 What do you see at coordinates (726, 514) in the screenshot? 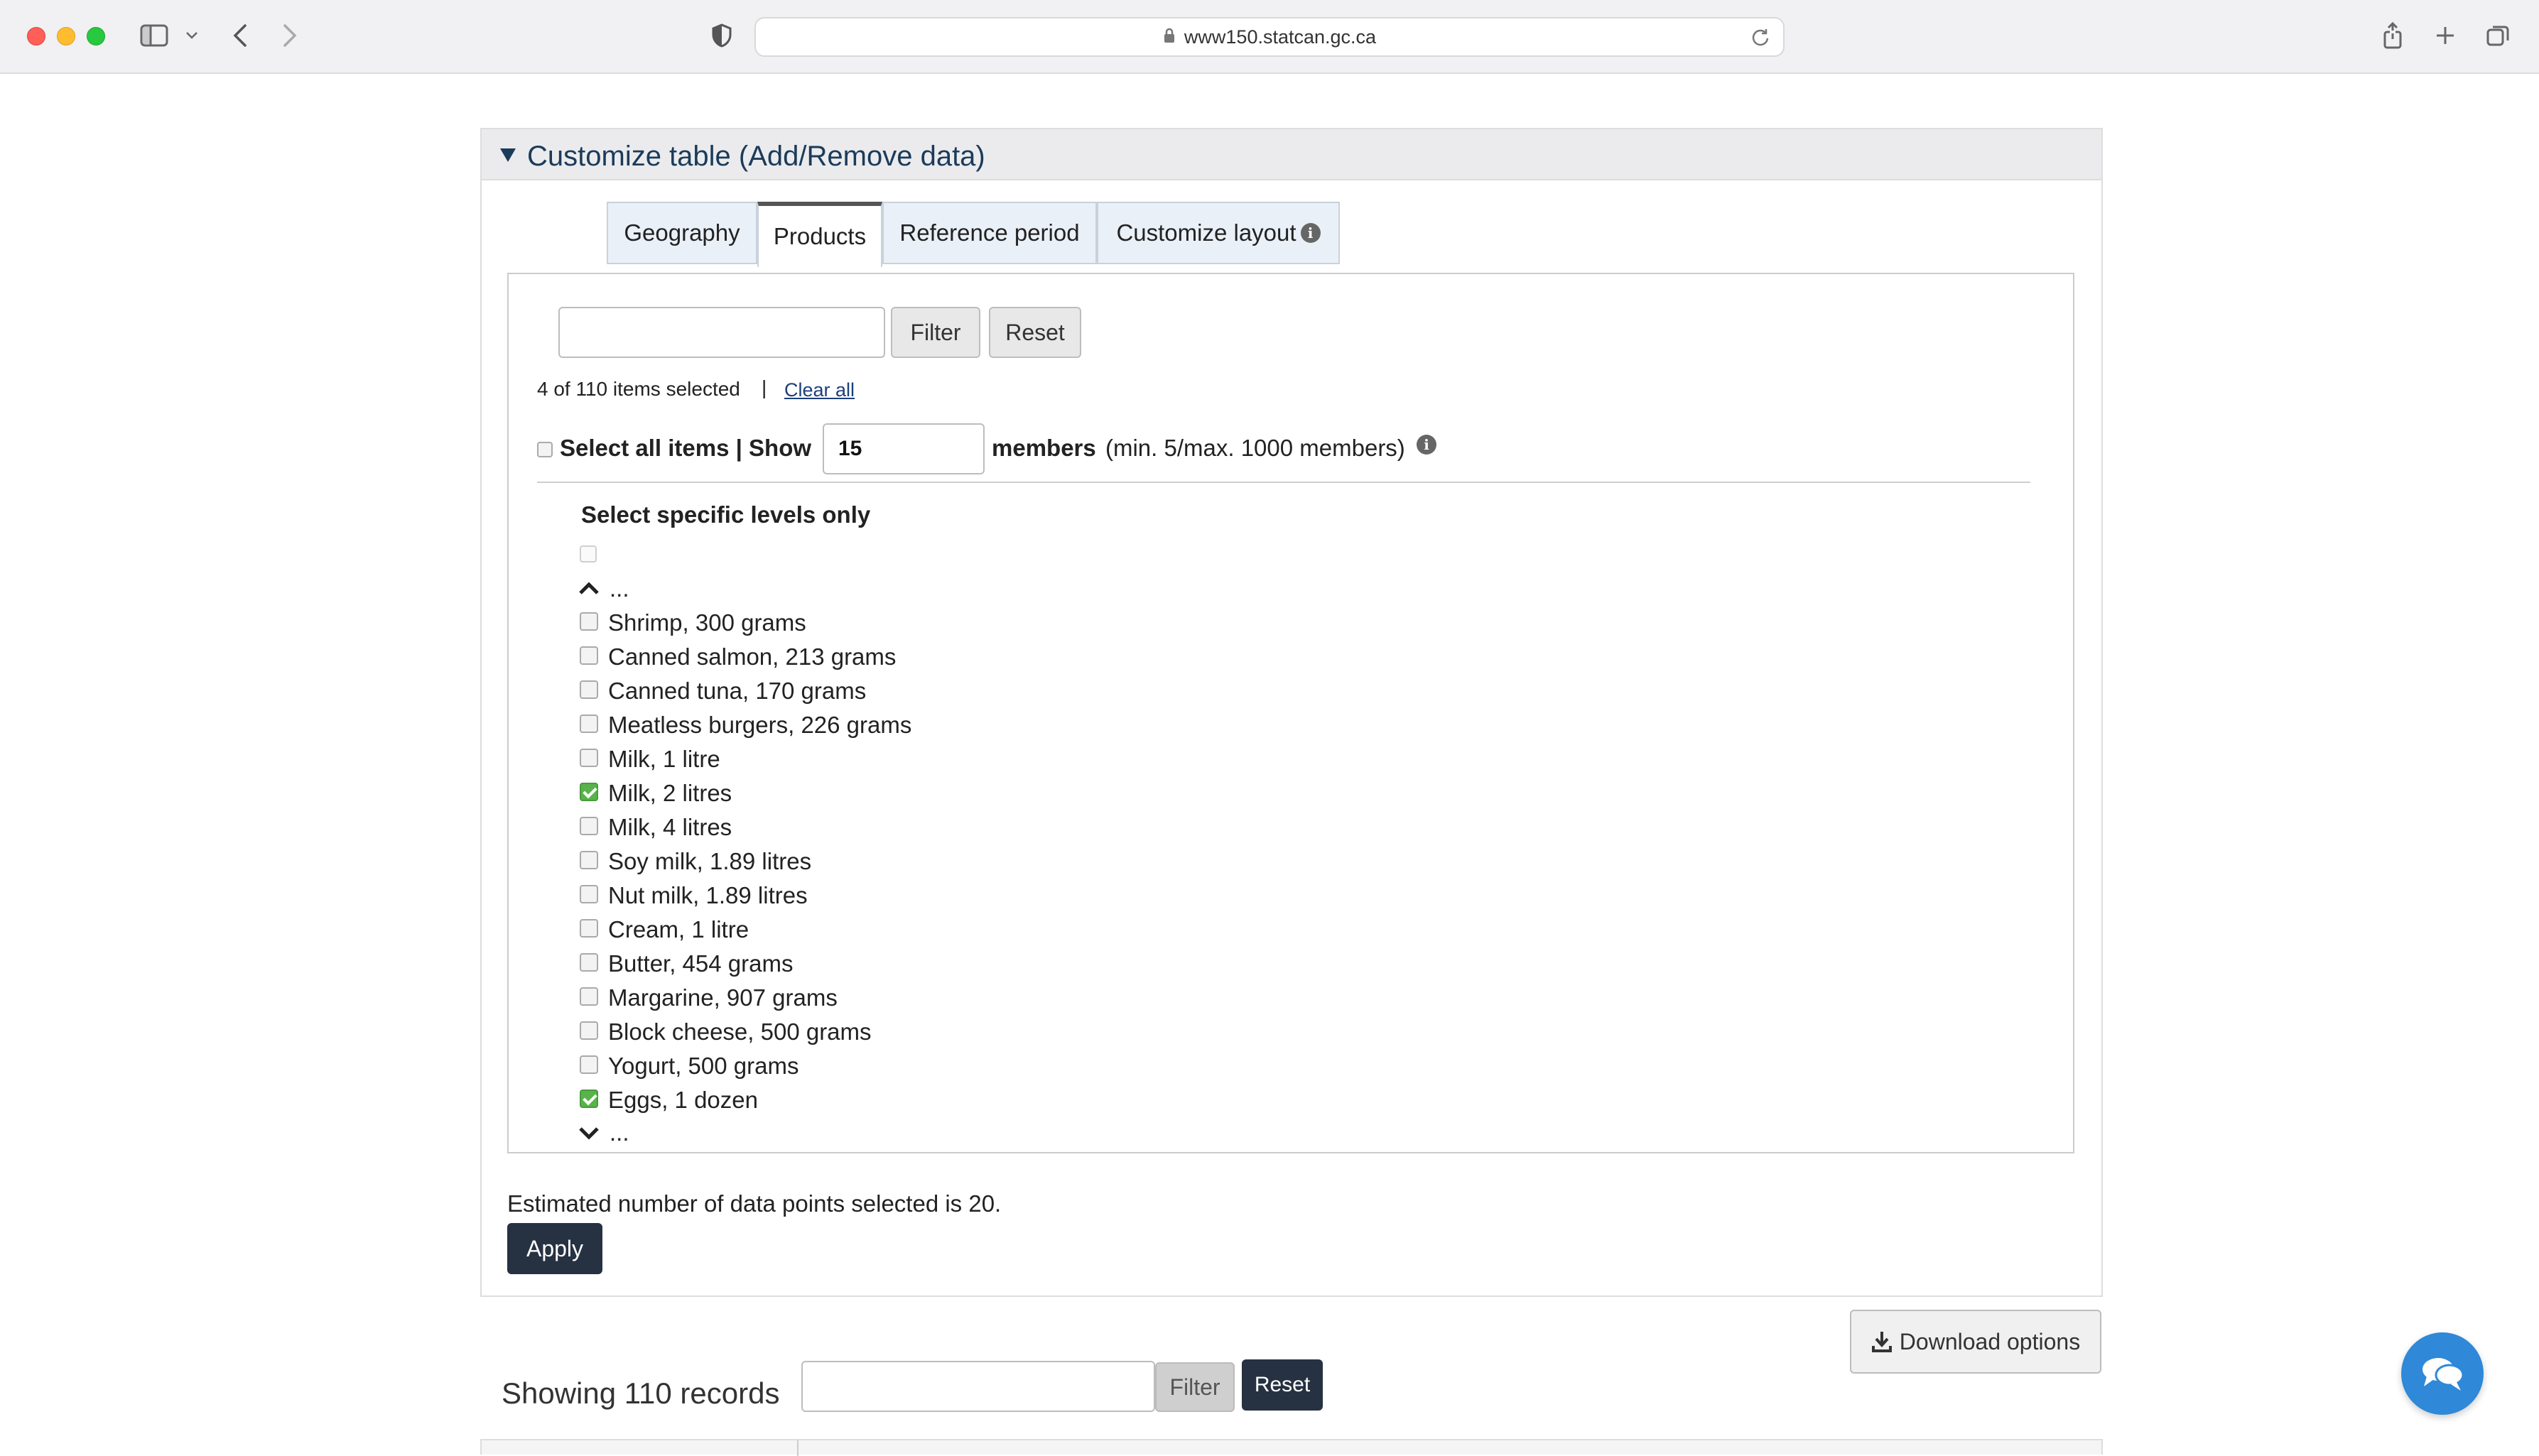
I see `levels-heading: Select specific levels only` at bounding box center [726, 514].